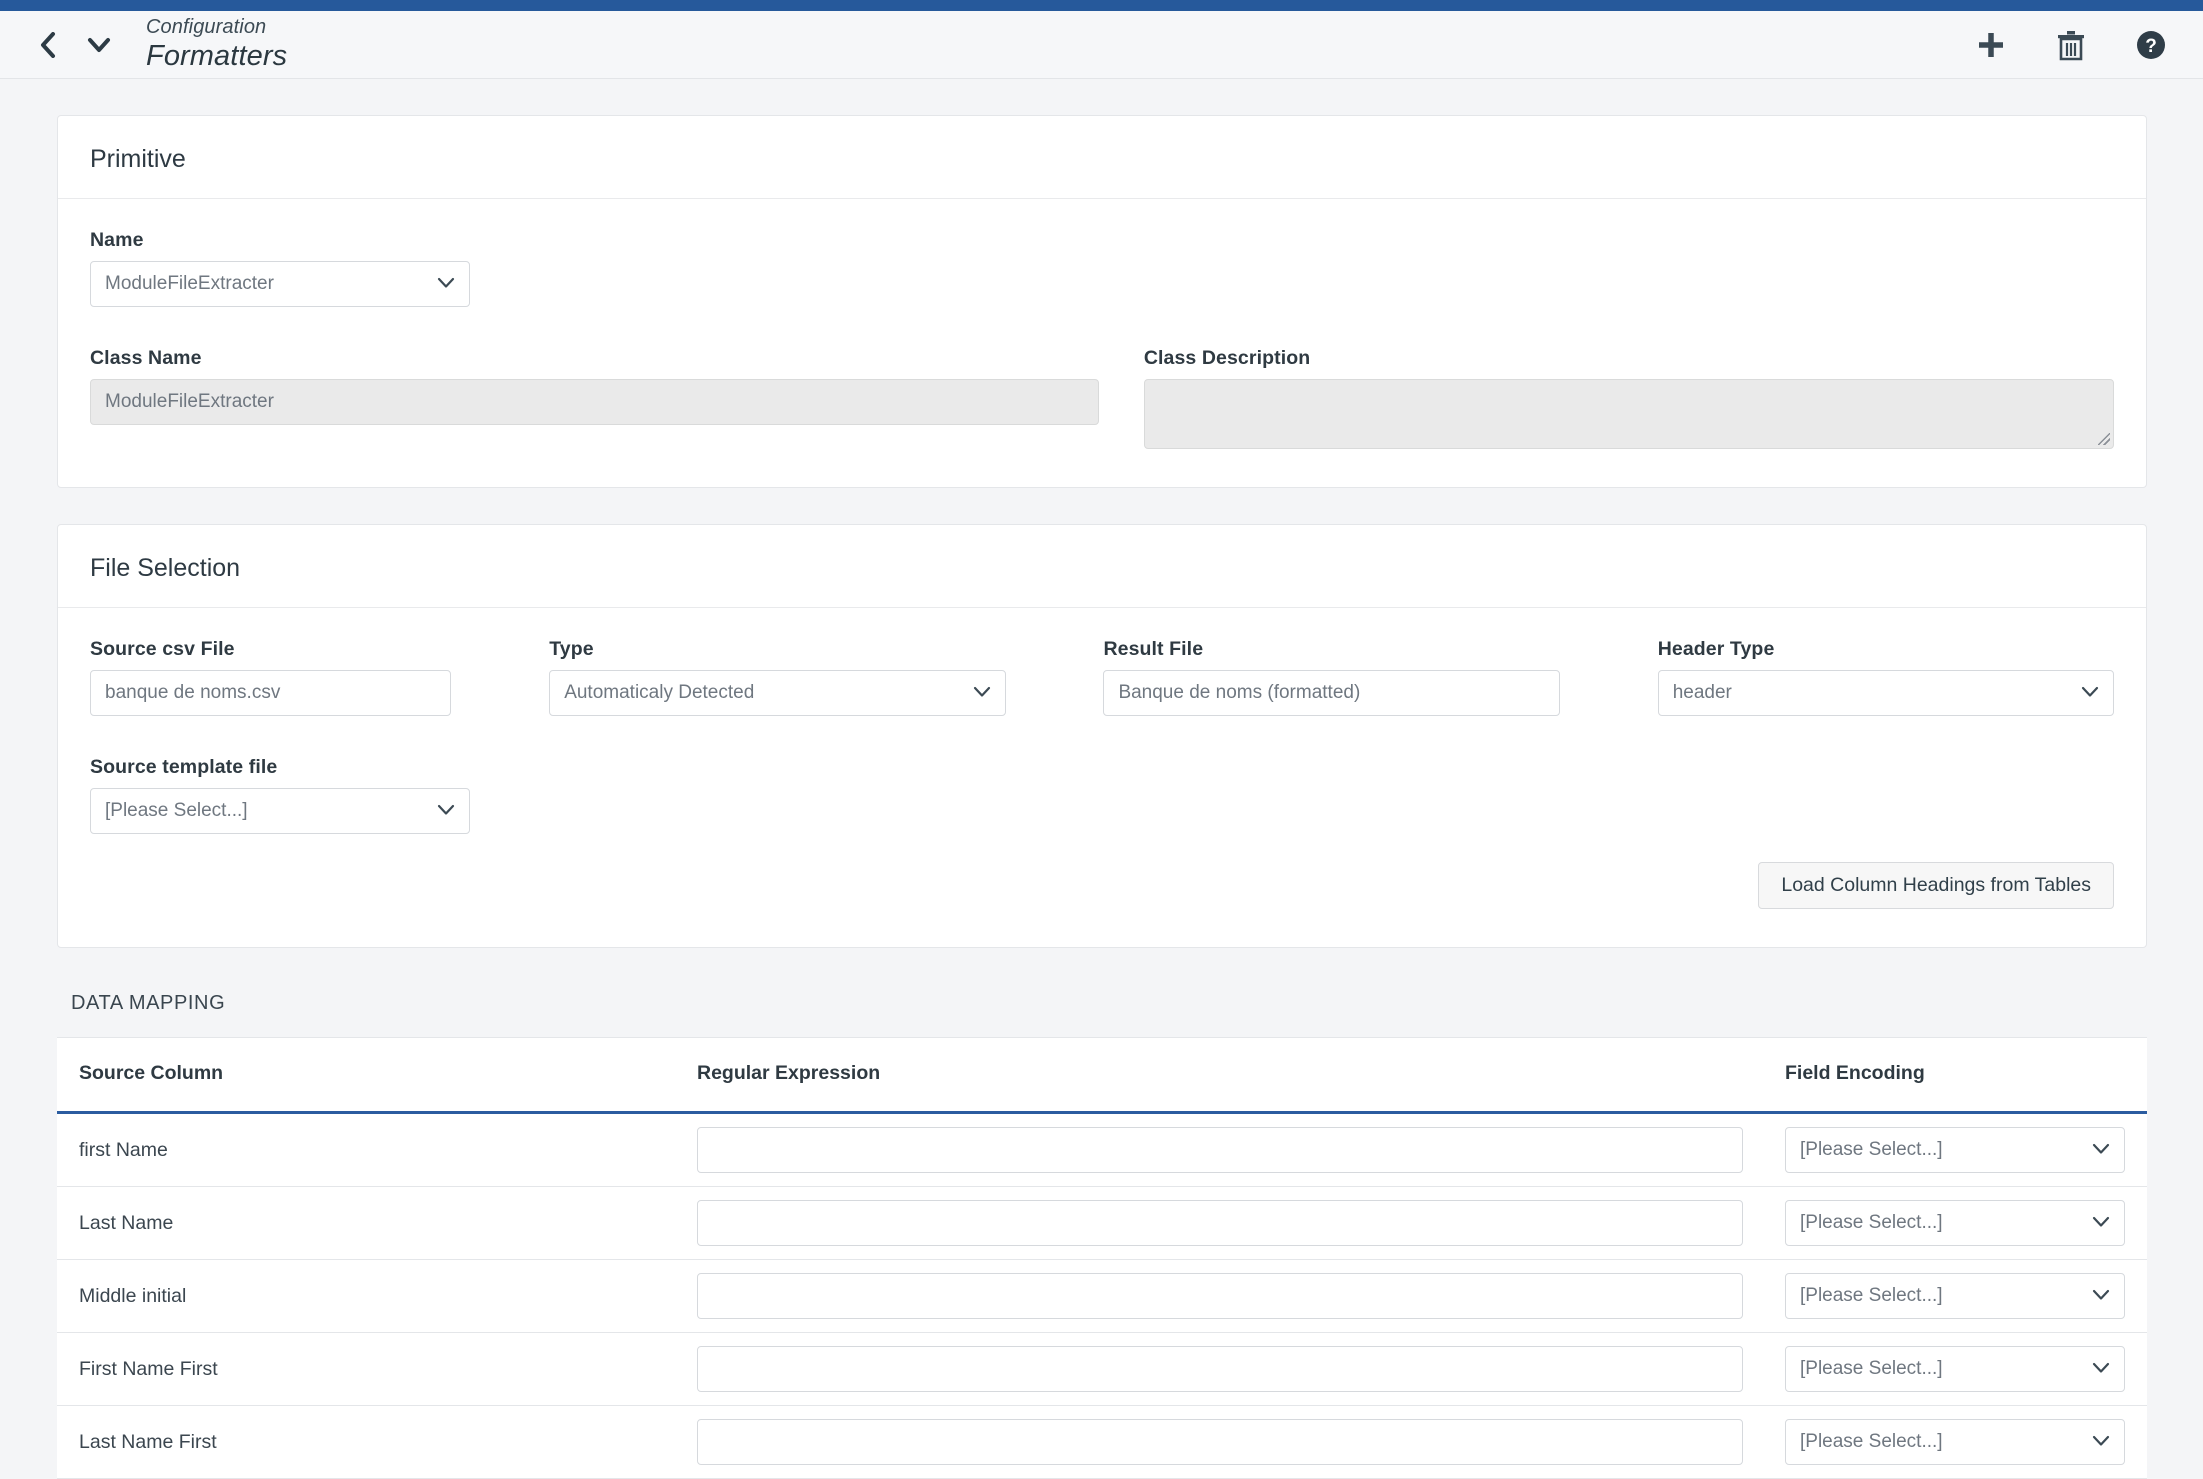 This screenshot has width=2203, height=1479. I want to click on source-csv-value: banque de noms.csv, so click(193, 692).